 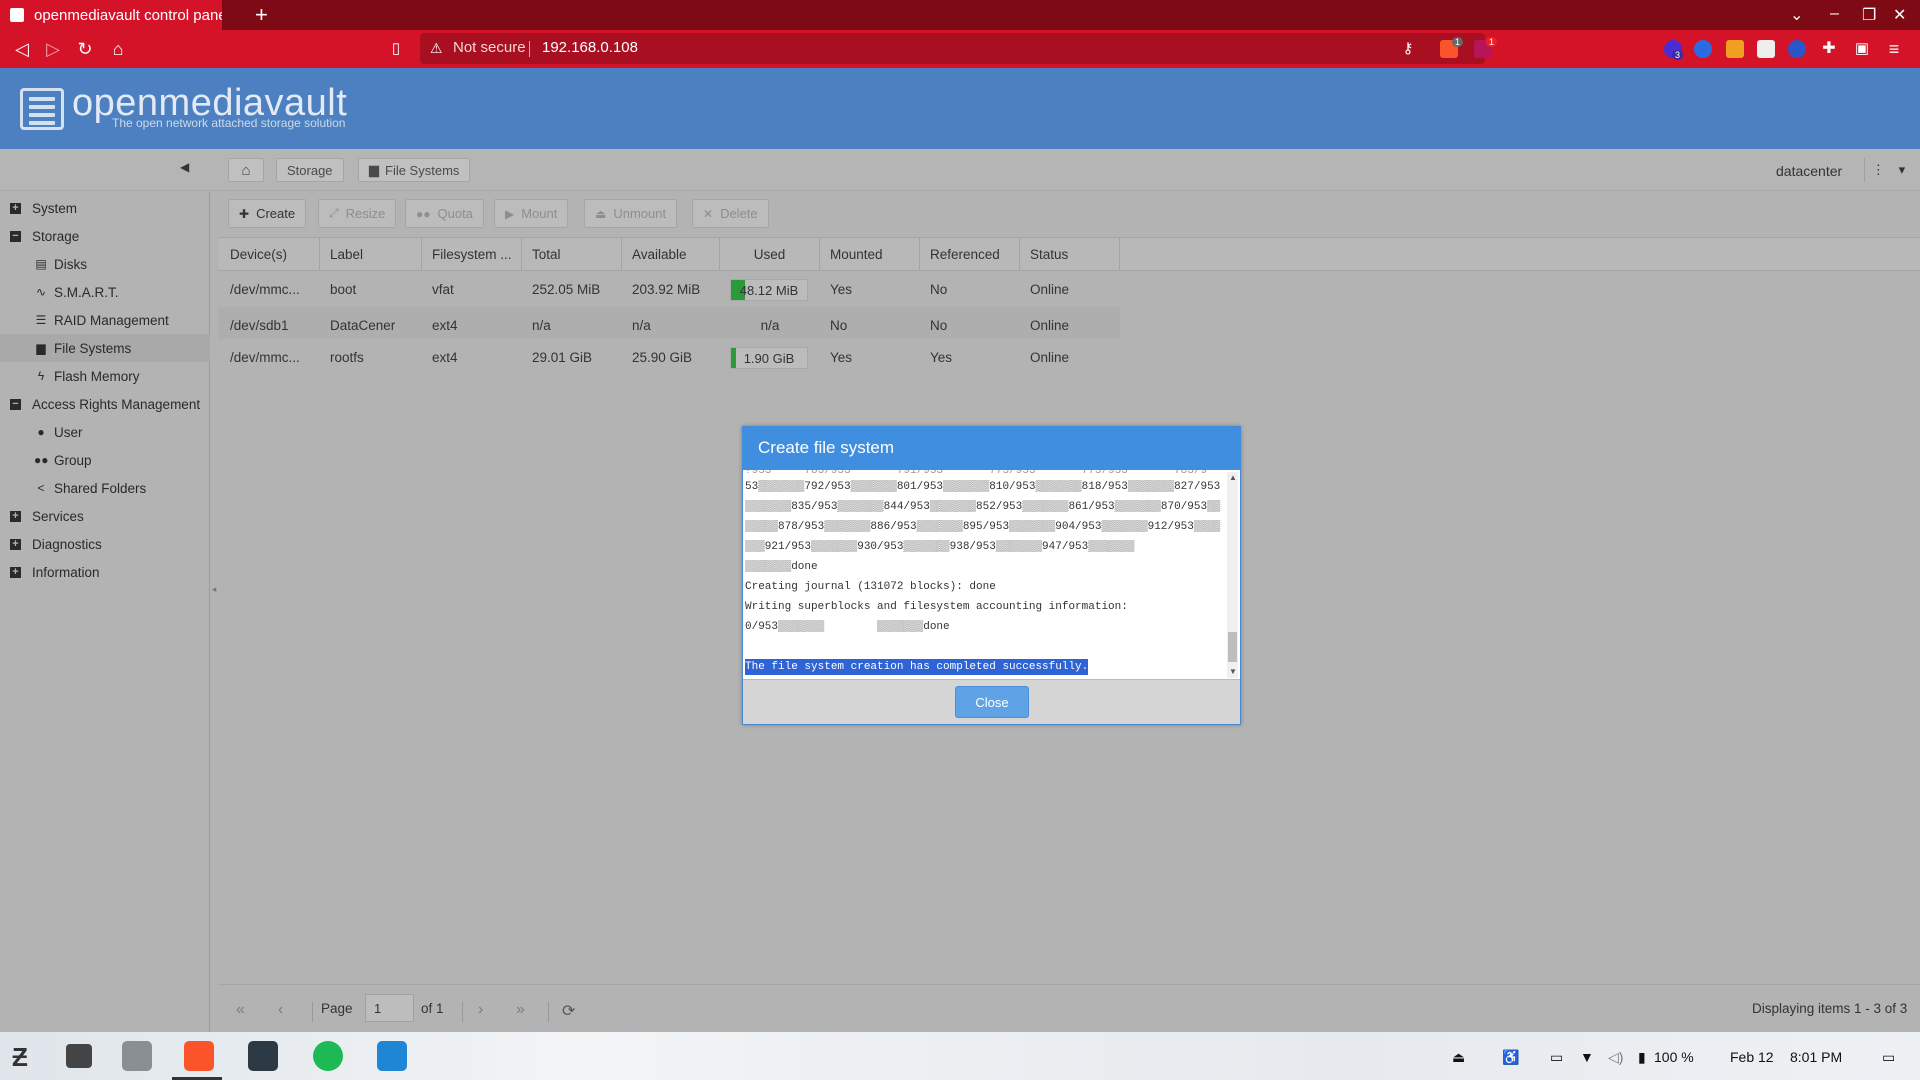 What do you see at coordinates (41, 264) in the screenshot?
I see `disk-icon: ▤` at bounding box center [41, 264].